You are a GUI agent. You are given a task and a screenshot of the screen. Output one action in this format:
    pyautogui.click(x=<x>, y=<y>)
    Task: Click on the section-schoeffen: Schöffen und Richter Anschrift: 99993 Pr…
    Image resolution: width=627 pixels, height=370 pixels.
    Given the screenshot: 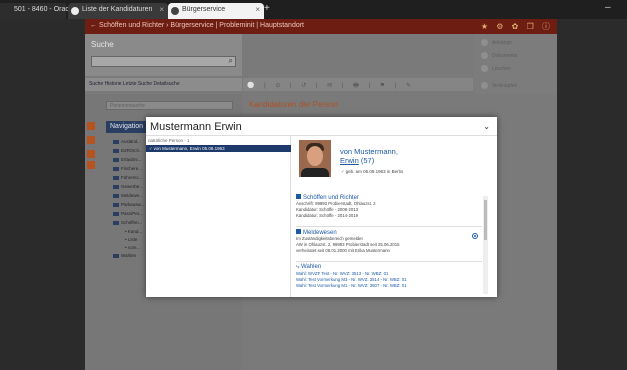 What is the action you would take?
    pyautogui.click(x=389, y=207)
    